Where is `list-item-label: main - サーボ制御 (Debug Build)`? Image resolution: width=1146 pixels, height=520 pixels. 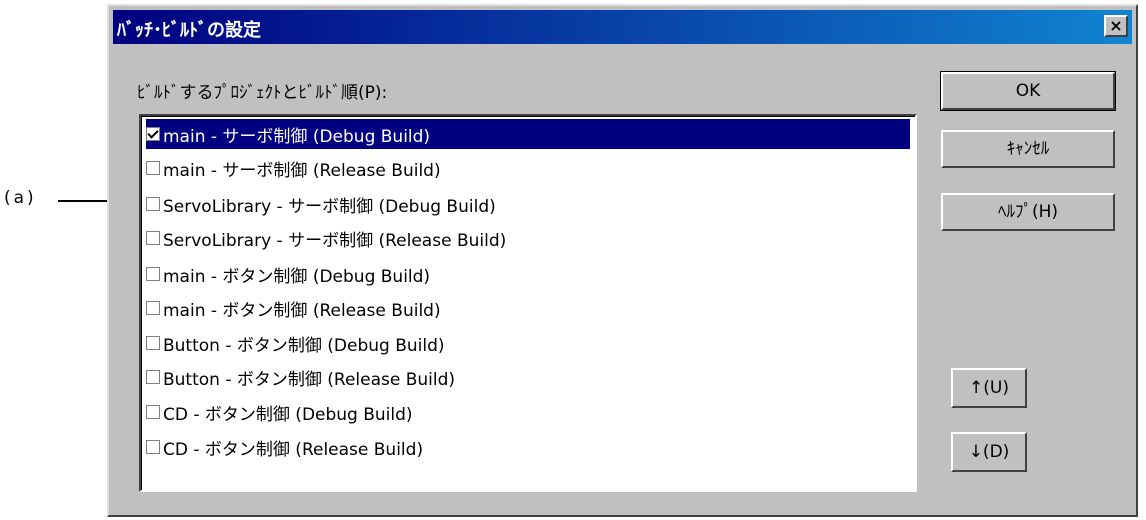
list-item-label: main - サーボ制御 (Debug Build) is located at coordinates (297, 136).